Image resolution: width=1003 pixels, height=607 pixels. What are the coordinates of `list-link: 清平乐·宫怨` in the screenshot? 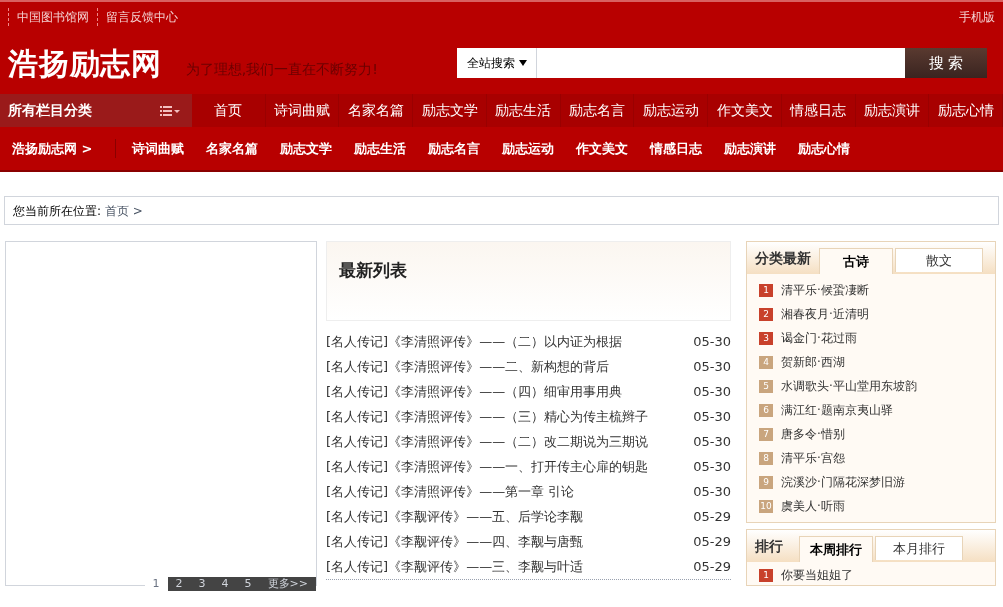 It's located at (813, 458).